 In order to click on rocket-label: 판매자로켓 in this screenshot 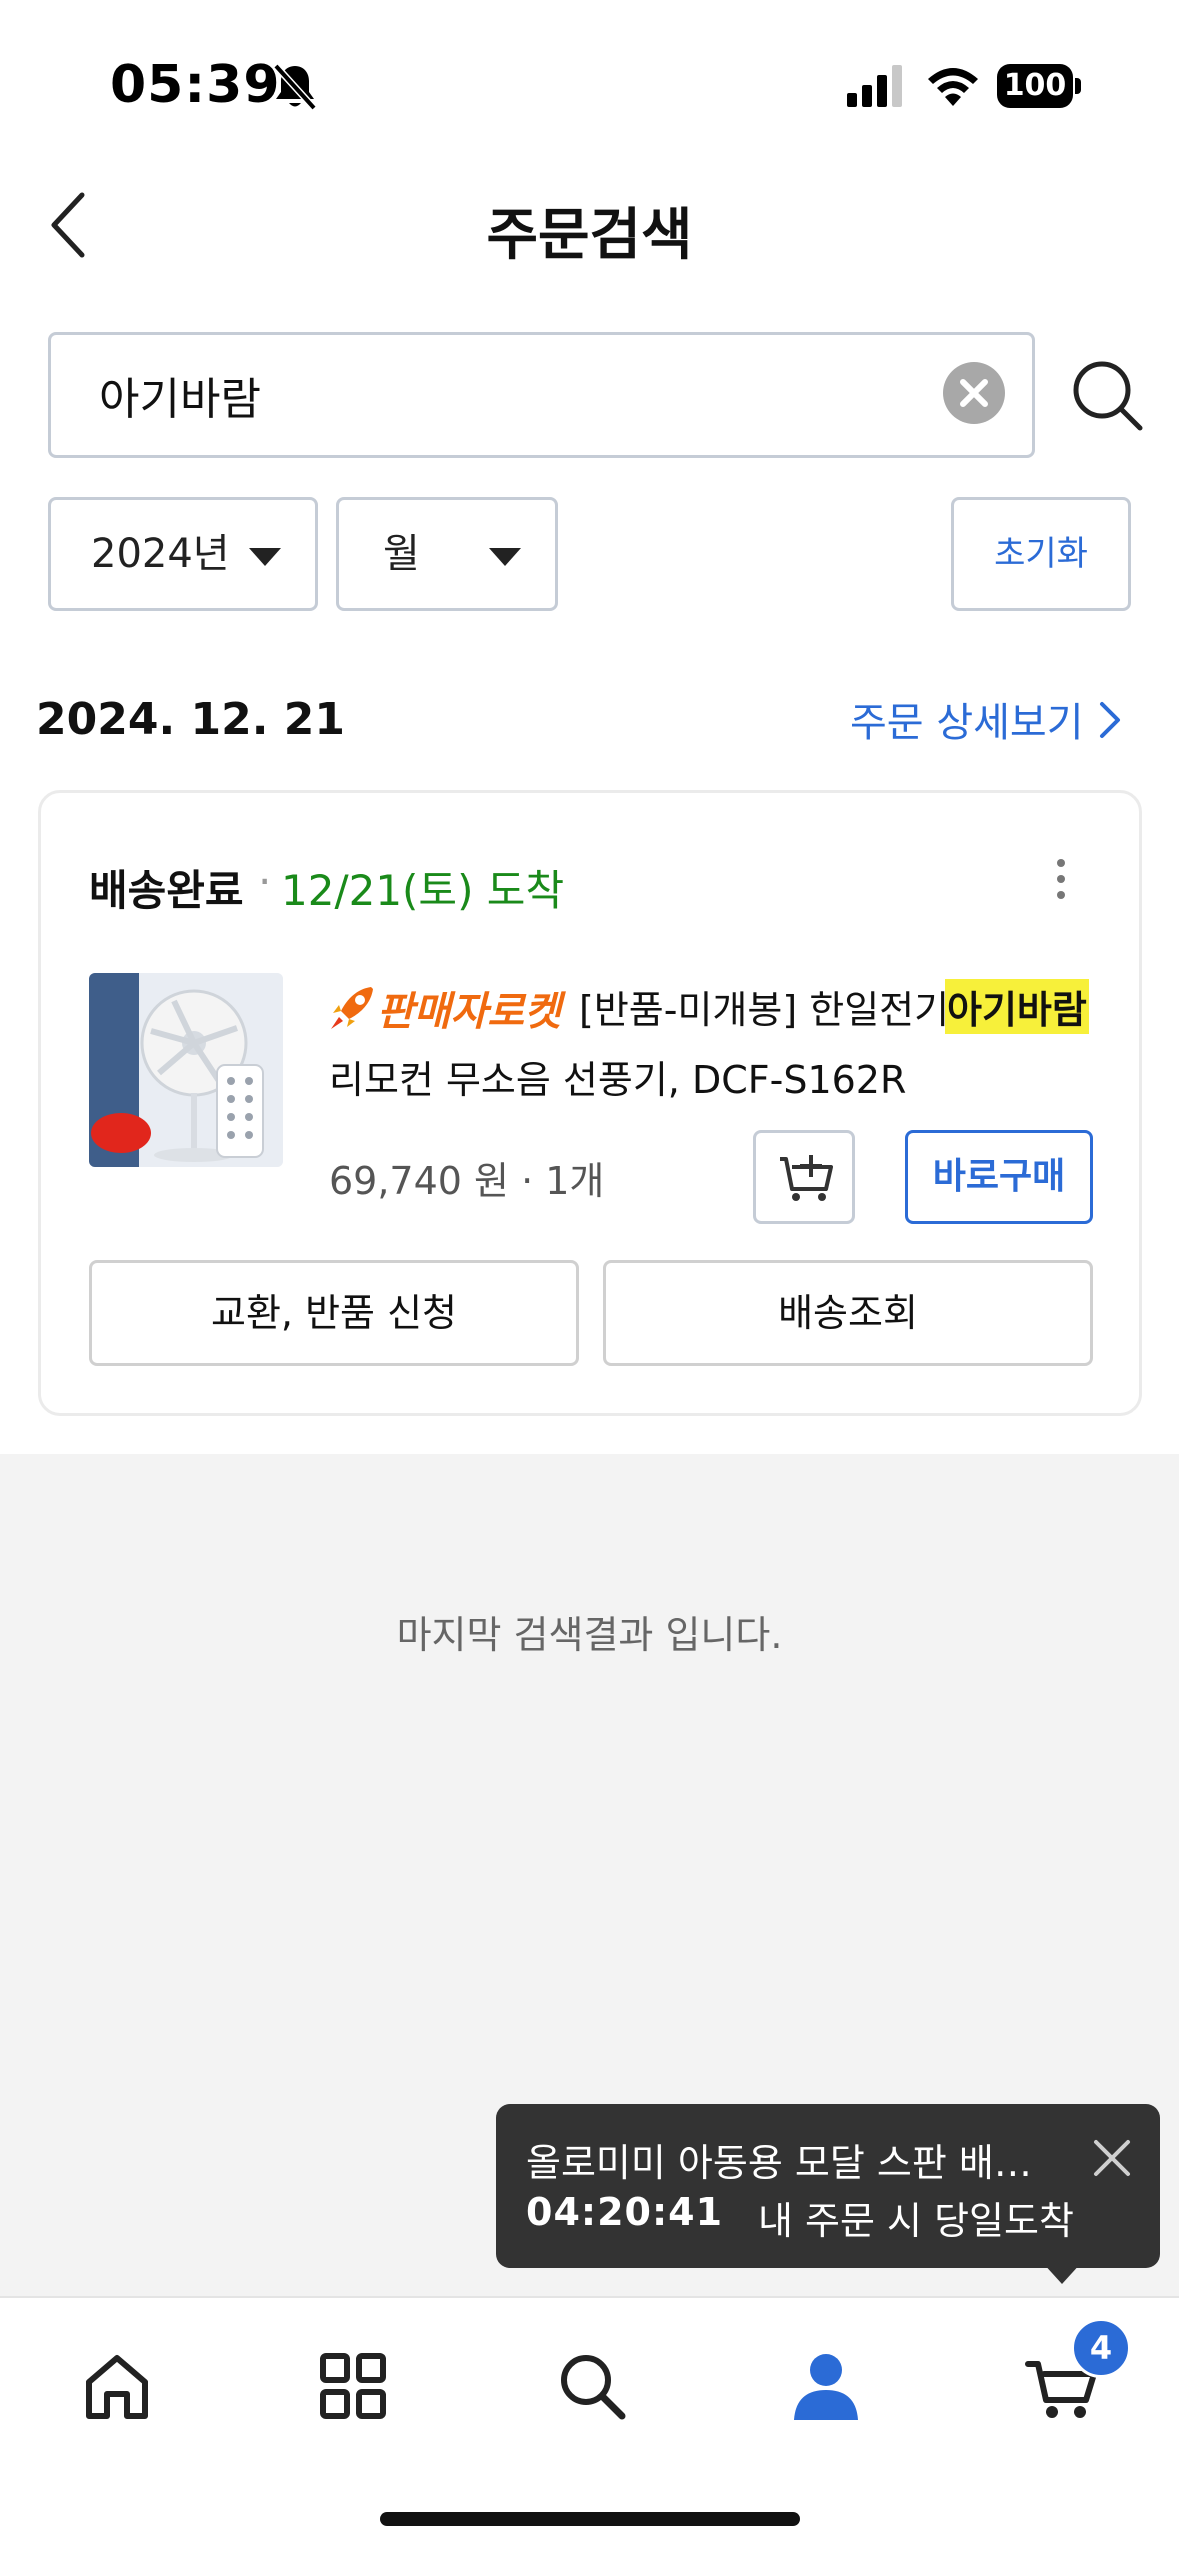, I will do `click(469, 1012)`.